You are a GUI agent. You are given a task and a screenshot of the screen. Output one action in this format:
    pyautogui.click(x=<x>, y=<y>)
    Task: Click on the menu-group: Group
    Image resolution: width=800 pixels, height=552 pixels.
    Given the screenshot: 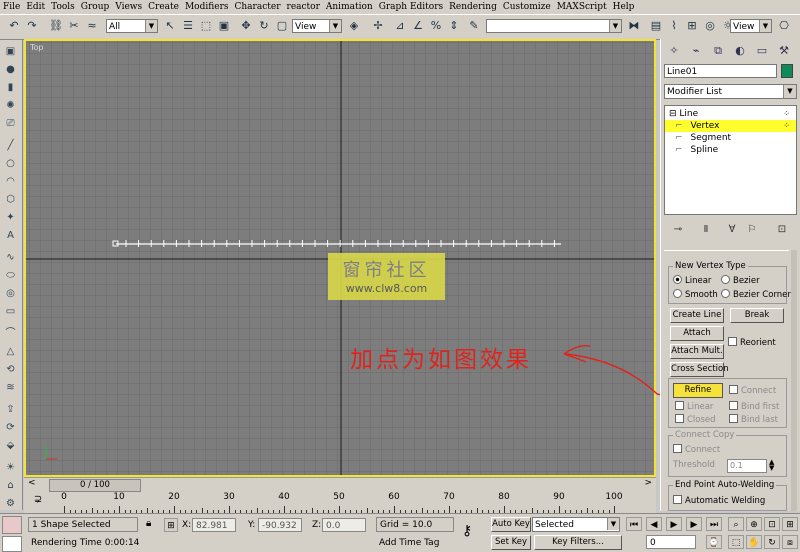 What is the action you would take?
    pyautogui.click(x=95, y=7)
    